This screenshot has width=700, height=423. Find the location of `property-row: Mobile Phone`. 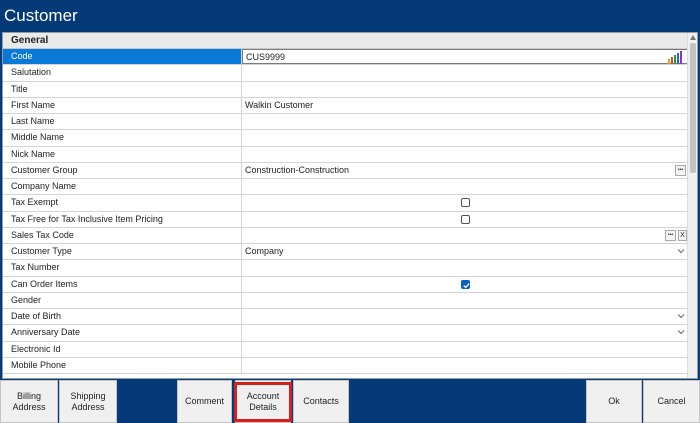

property-row: Mobile Phone is located at coordinates (346, 365).